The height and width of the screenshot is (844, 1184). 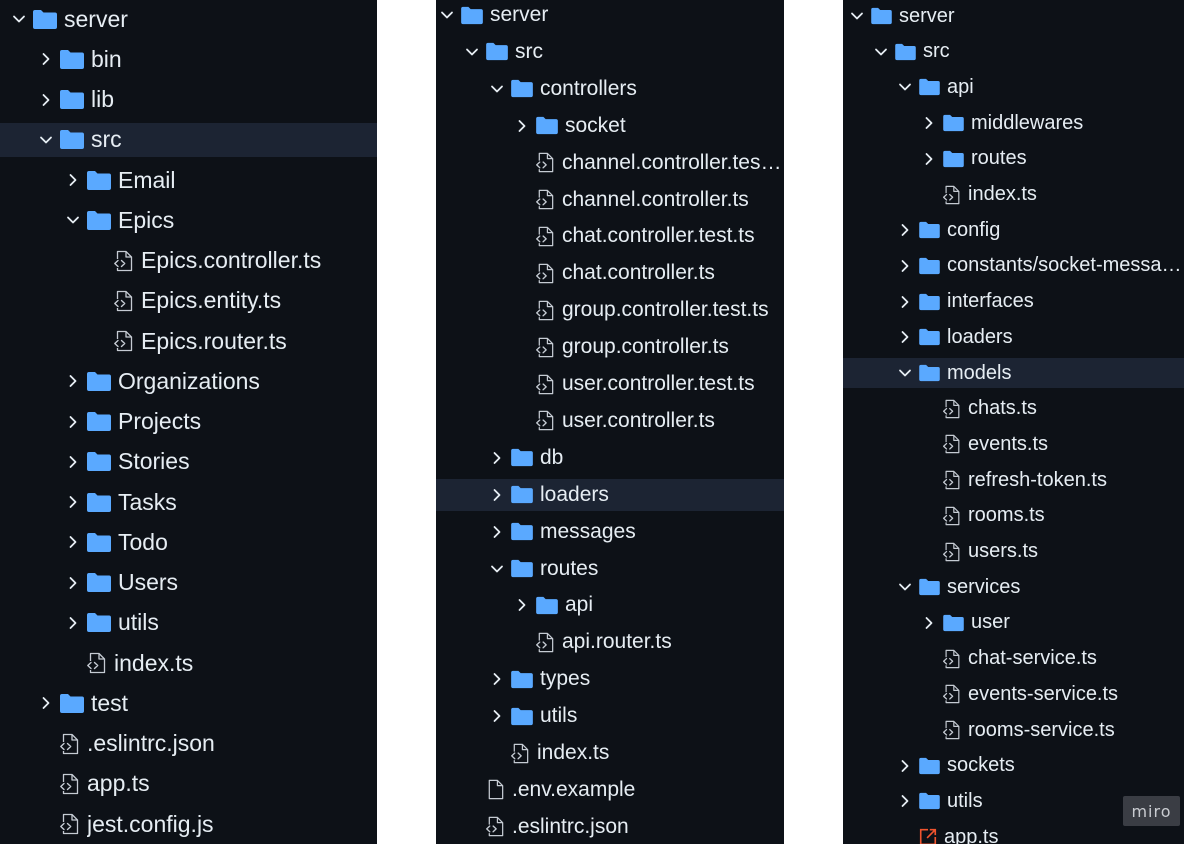 I want to click on tree-folder-organizations: Organizations, so click(x=188, y=381).